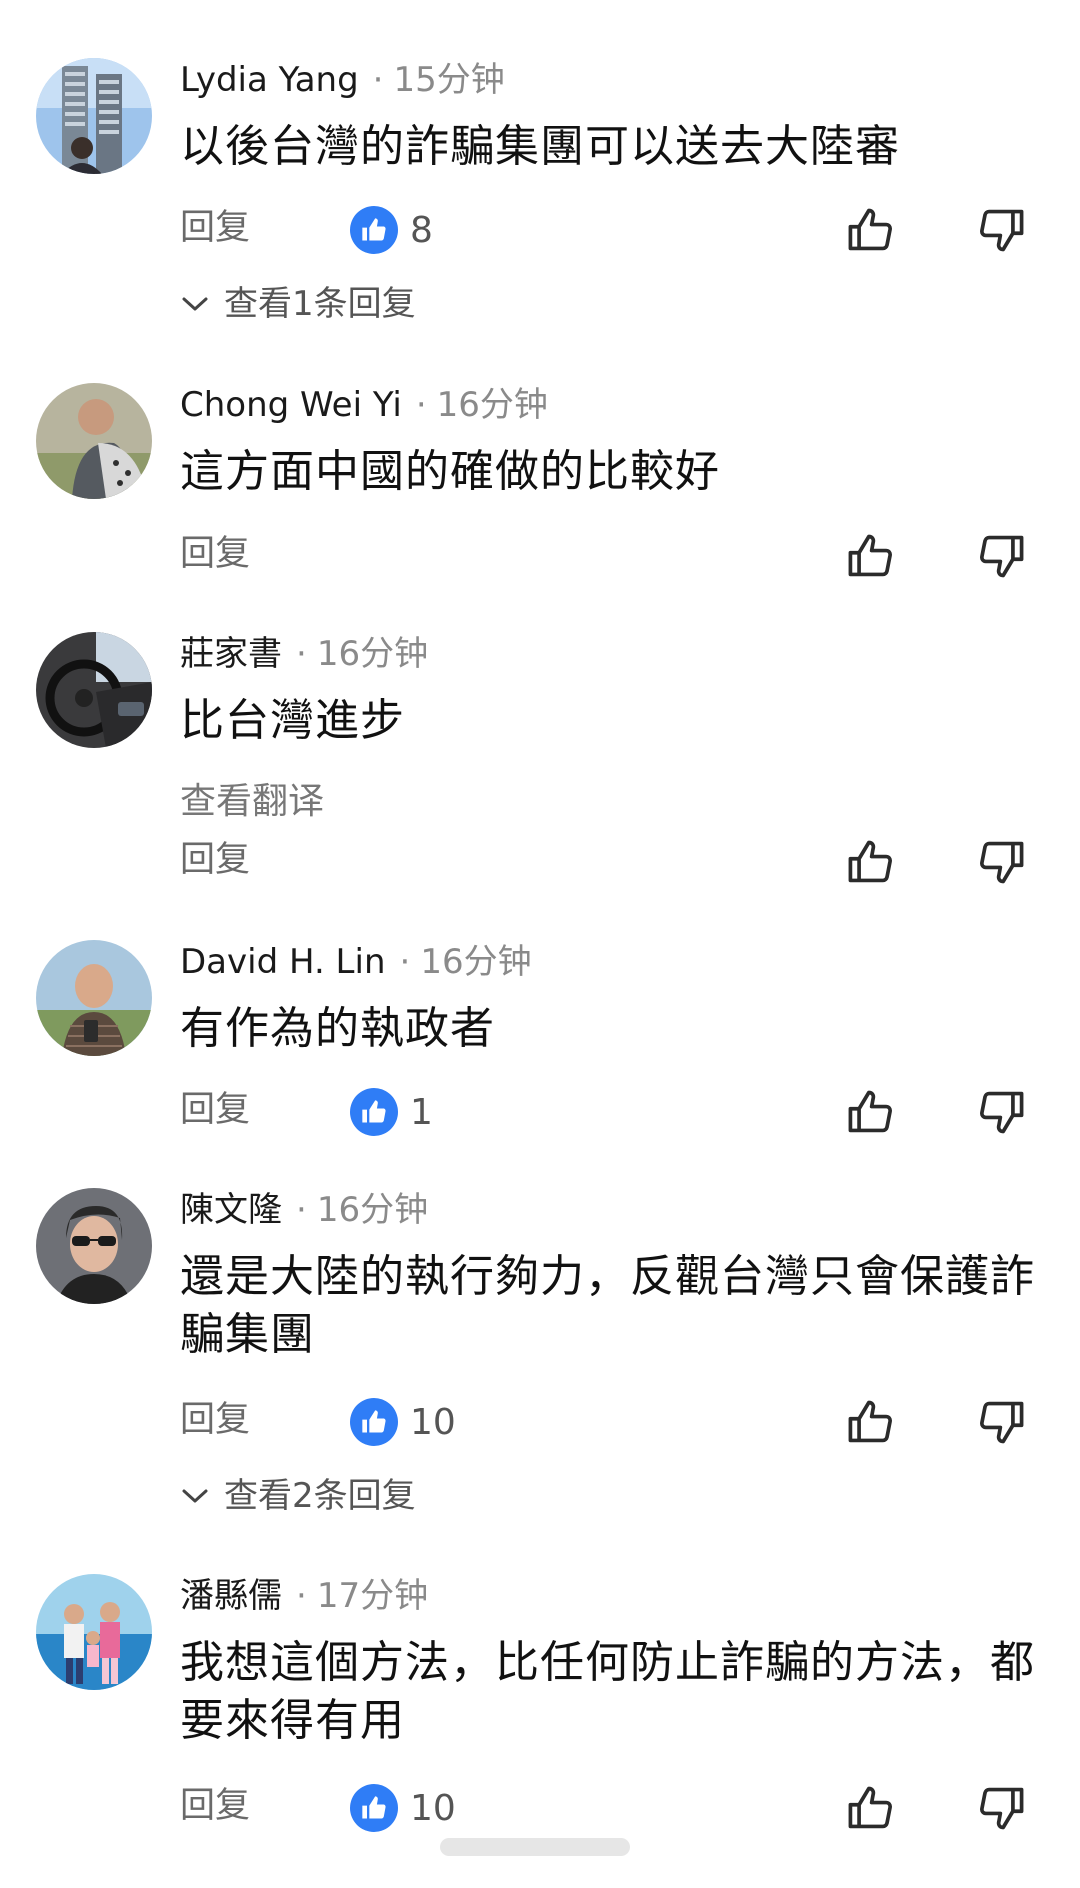 The height and width of the screenshot is (1888, 1080). What do you see at coordinates (421, 1112) in the screenshot?
I see `like-number: 1` at bounding box center [421, 1112].